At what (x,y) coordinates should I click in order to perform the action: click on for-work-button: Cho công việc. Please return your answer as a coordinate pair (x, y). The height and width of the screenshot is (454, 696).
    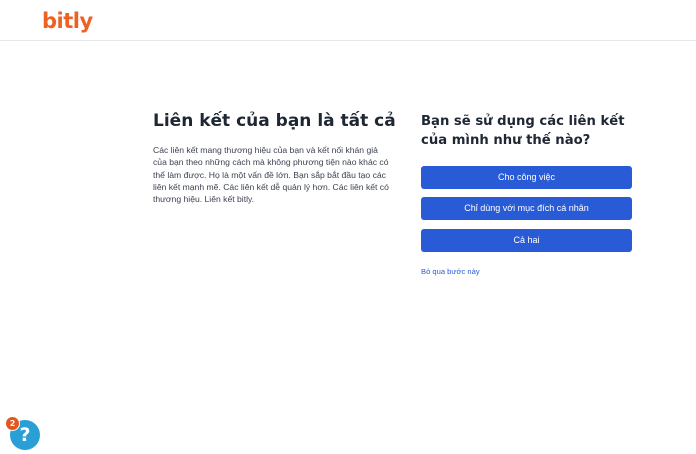
    Looking at the image, I should click on (526, 177).